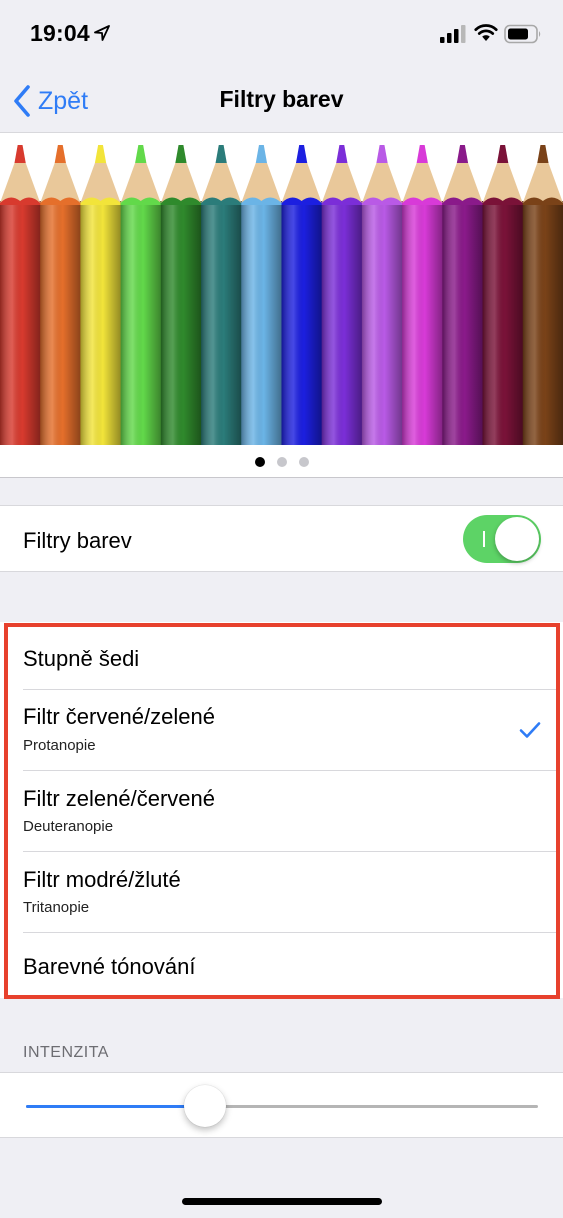 The height and width of the screenshot is (1218, 563). What do you see at coordinates (60, 33) in the screenshot?
I see `status-time: 19:04` at bounding box center [60, 33].